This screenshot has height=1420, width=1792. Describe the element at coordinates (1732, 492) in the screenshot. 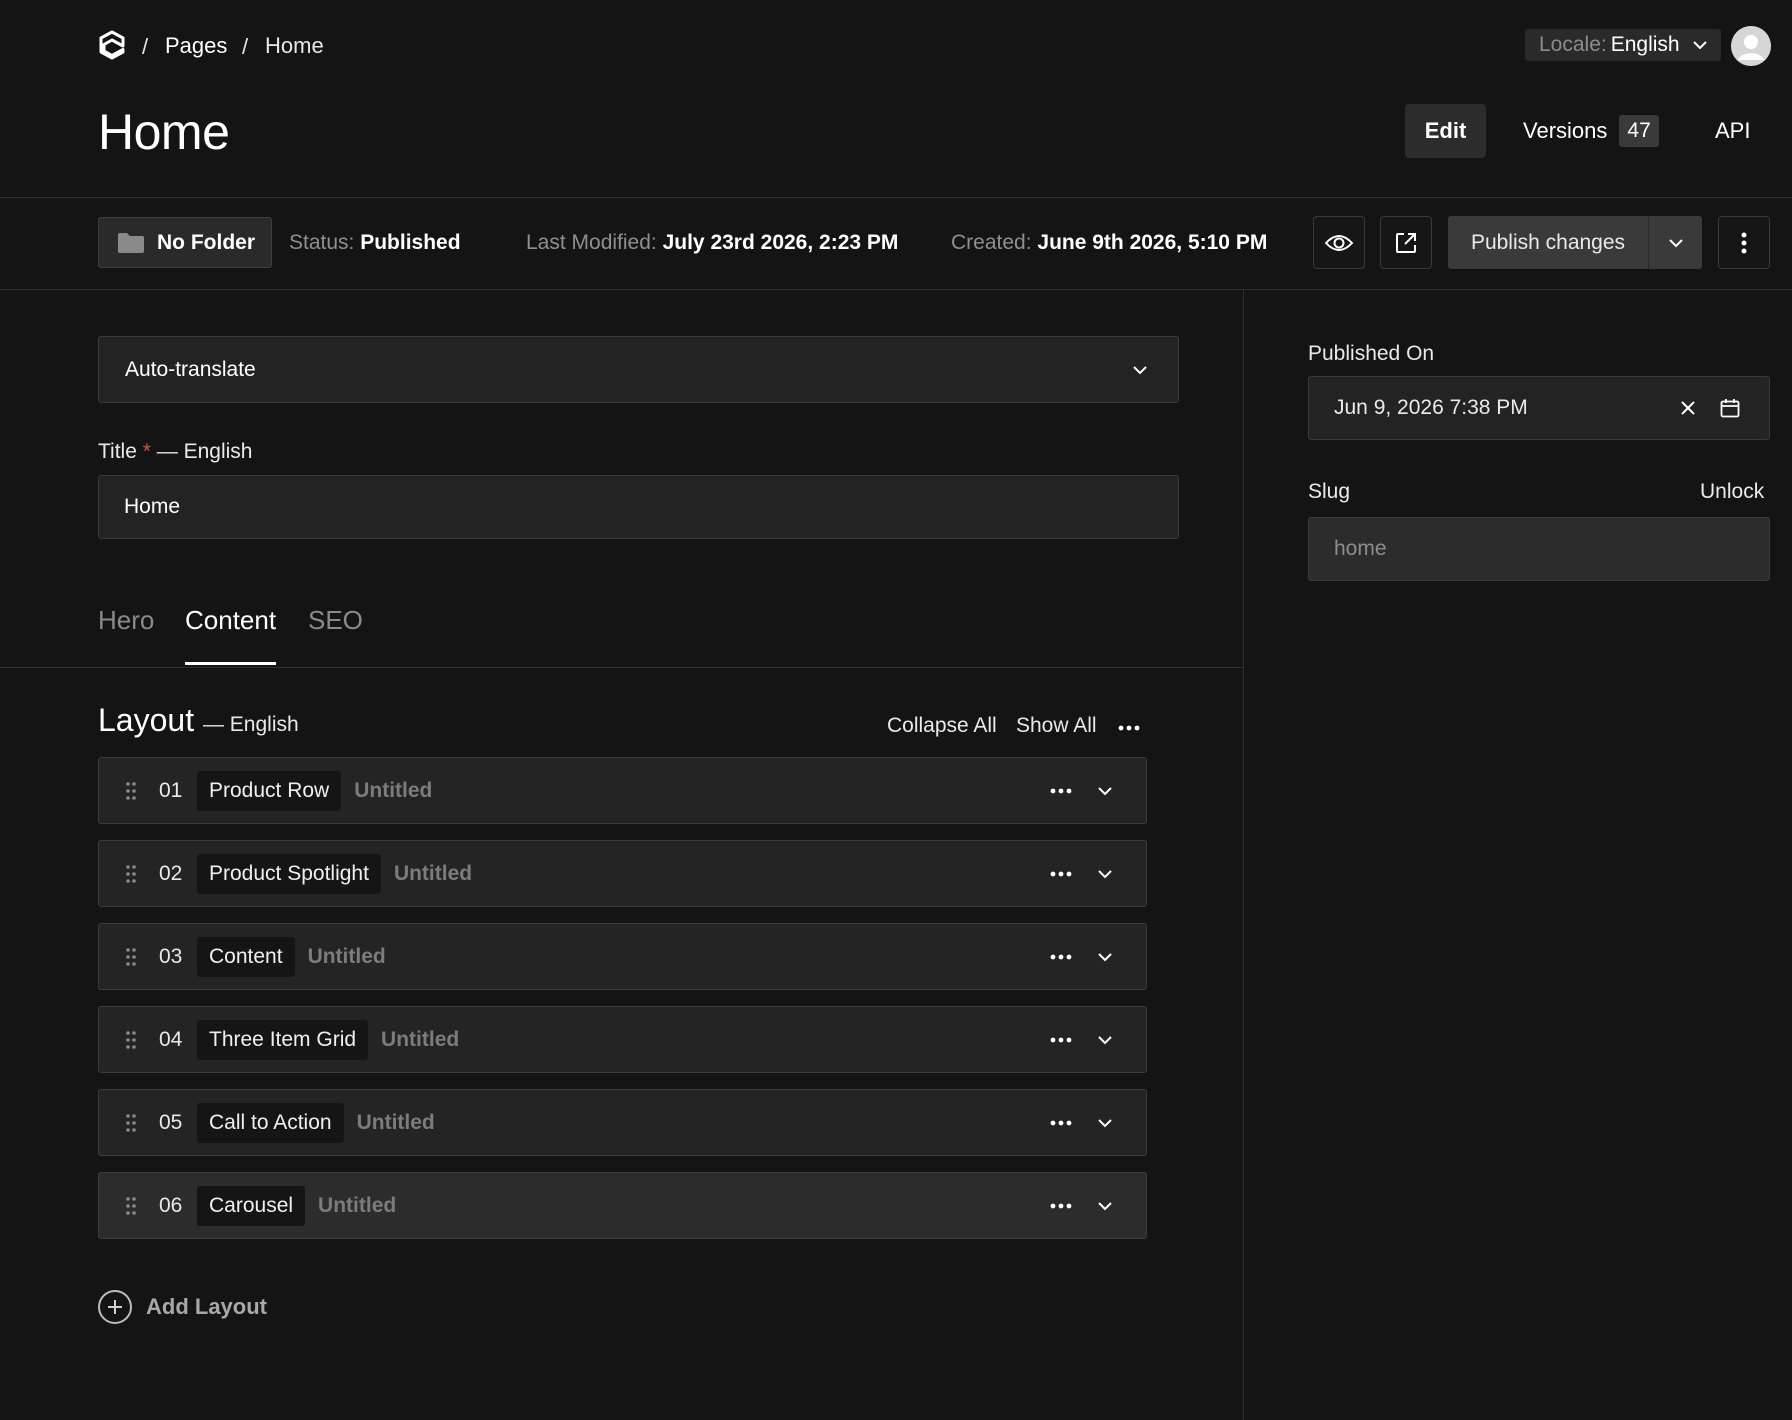

I see `unlock-slug-button: Unlock` at that location.